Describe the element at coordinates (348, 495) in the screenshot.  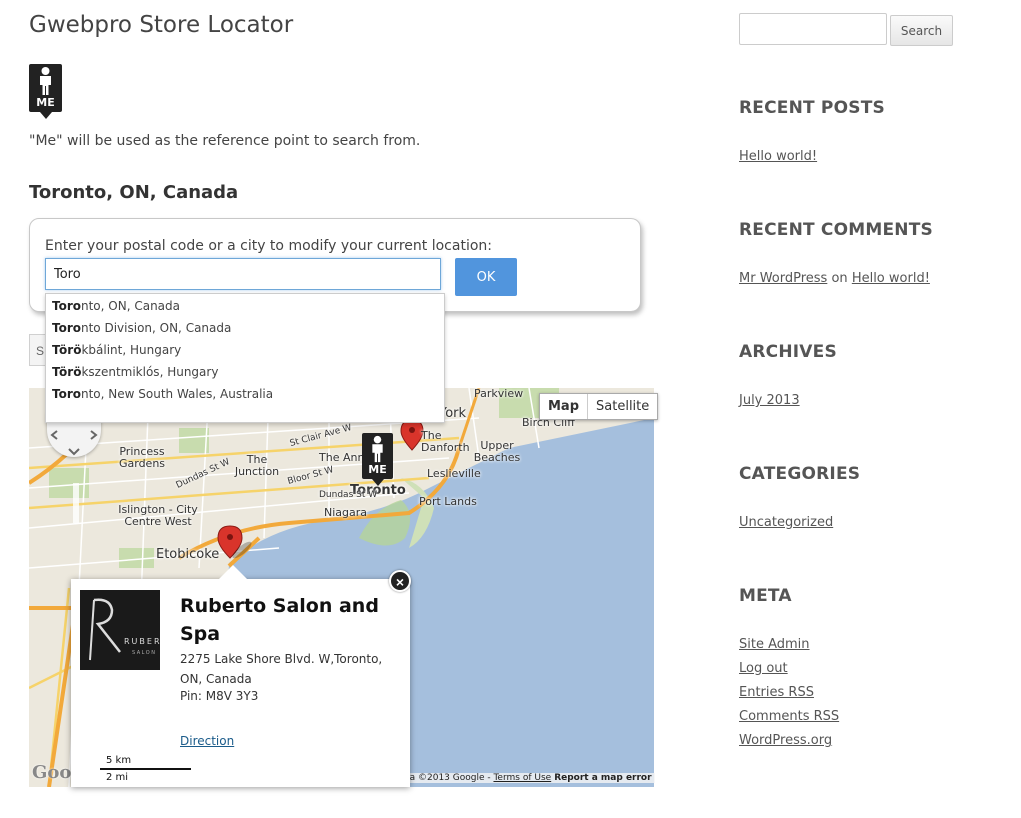
I see `map-label: Dundas St W` at that location.